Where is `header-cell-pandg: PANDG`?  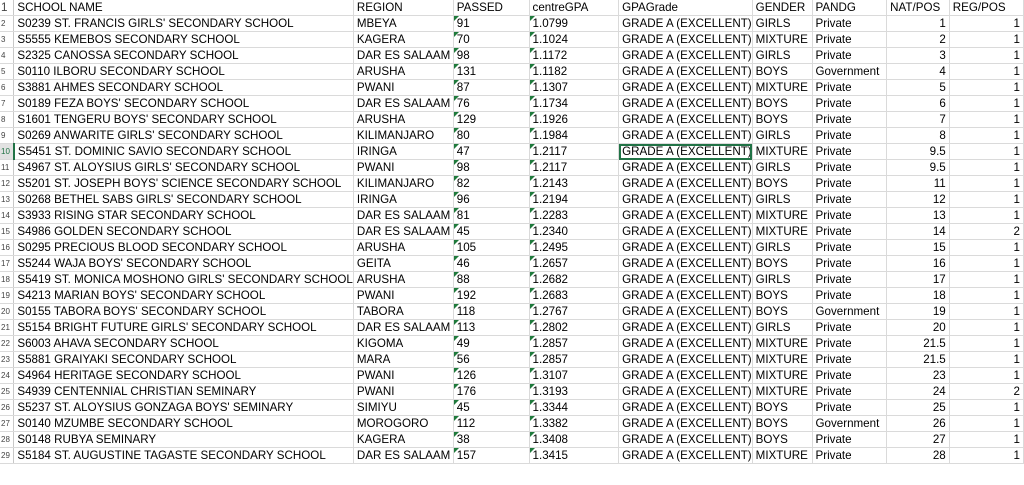 header-cell-pandg: PANDG is located at coordinates (850, 8).